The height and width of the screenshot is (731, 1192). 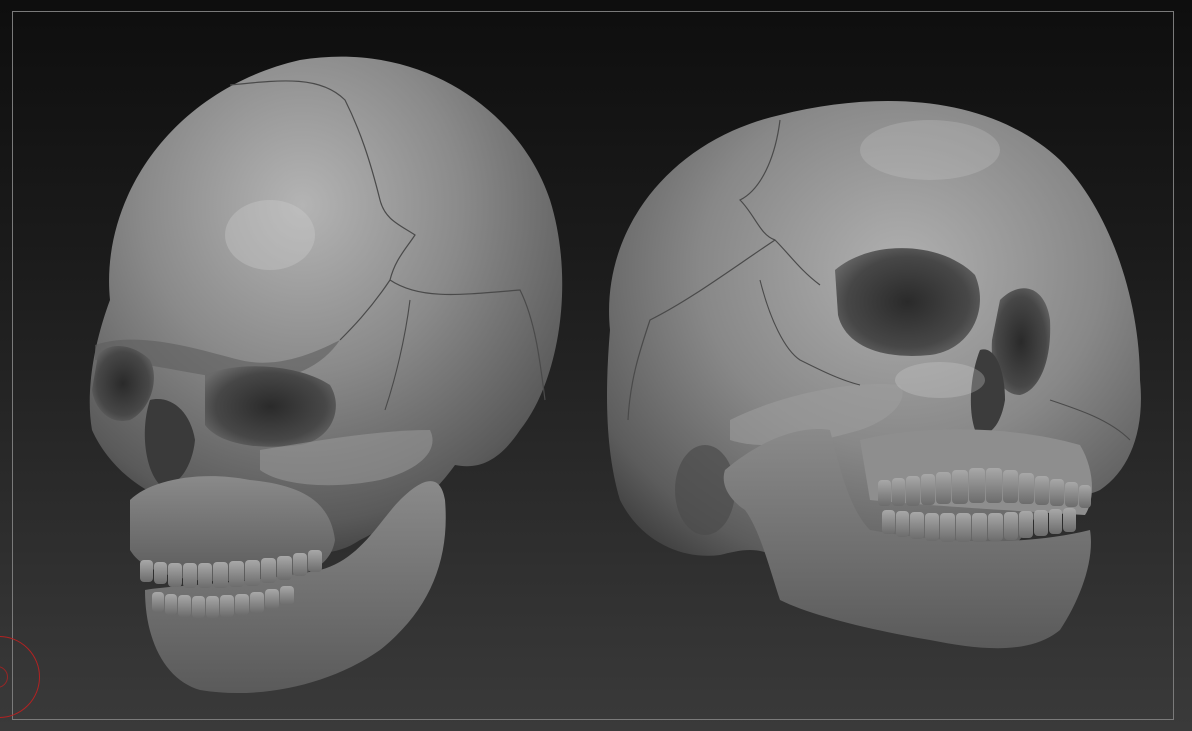 I want to click on skull-left-highlight, so click(x=270, y=235).